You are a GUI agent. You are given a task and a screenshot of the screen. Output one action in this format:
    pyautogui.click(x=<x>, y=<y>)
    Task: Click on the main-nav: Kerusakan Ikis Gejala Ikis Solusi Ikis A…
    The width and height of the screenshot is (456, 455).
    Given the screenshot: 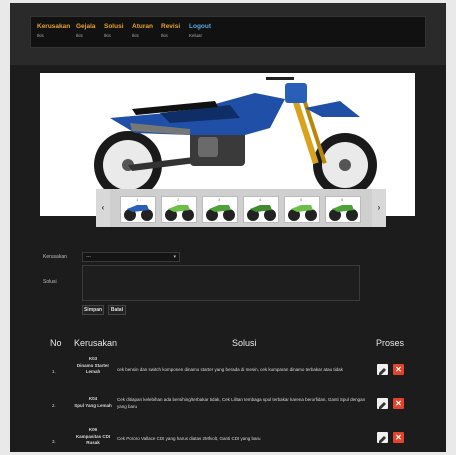 What is the action you would take?
    pyautogui.click(x=228, y=32)
    